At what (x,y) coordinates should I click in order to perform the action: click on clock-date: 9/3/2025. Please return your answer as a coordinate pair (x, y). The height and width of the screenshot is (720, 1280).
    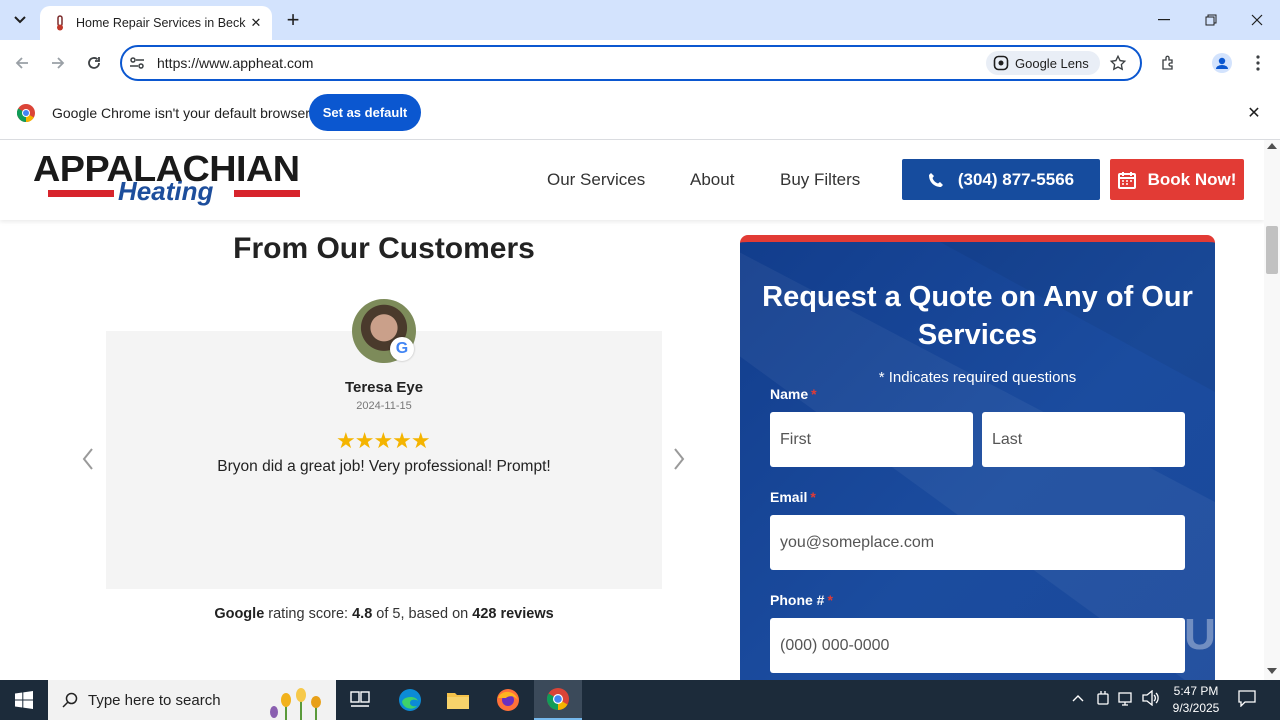
    Looking at the image, I should click on (1196, 708).